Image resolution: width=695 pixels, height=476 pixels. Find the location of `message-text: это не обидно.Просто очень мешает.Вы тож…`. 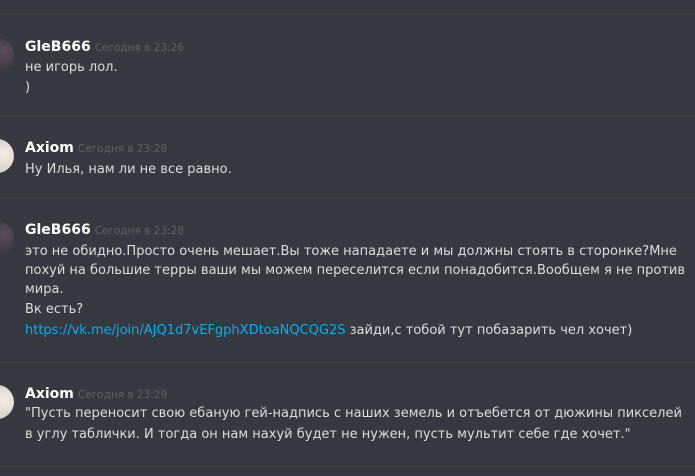

message-text: это не обидно.Просто очень мешает.Вы тож… is located at coordinates (351, 251).